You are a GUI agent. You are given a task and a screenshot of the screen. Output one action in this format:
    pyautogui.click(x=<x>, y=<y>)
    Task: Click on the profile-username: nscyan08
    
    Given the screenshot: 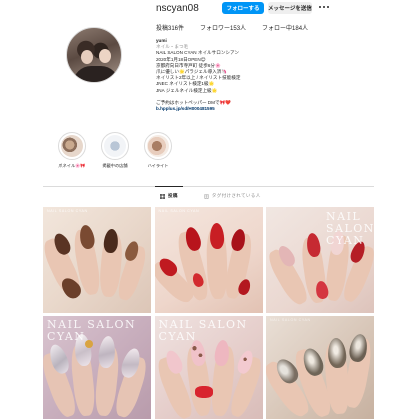 What is the action you would take?
    pyautogui.click(x=177, y=8)
    